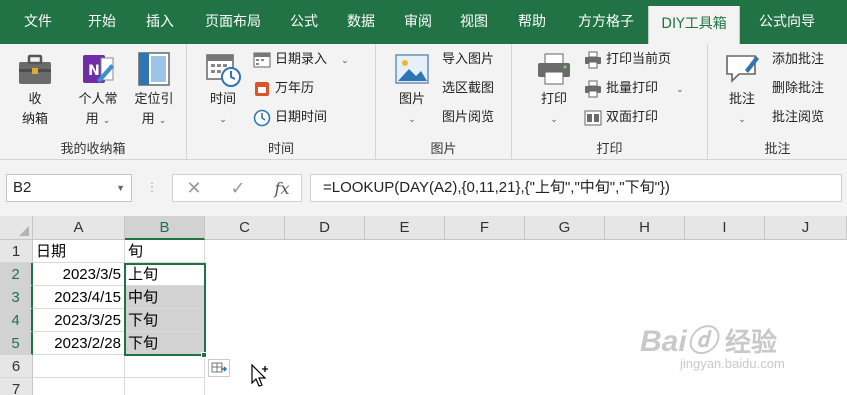 This screenshot has height=395, width=847. I want to click on cell-b6, so click(165, 366).